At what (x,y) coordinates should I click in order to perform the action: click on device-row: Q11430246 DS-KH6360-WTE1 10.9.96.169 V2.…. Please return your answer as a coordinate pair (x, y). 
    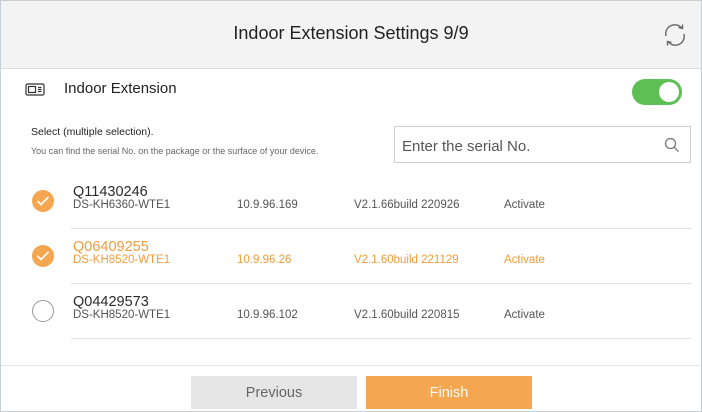
    Looking at the image, I should click on (351, 201).